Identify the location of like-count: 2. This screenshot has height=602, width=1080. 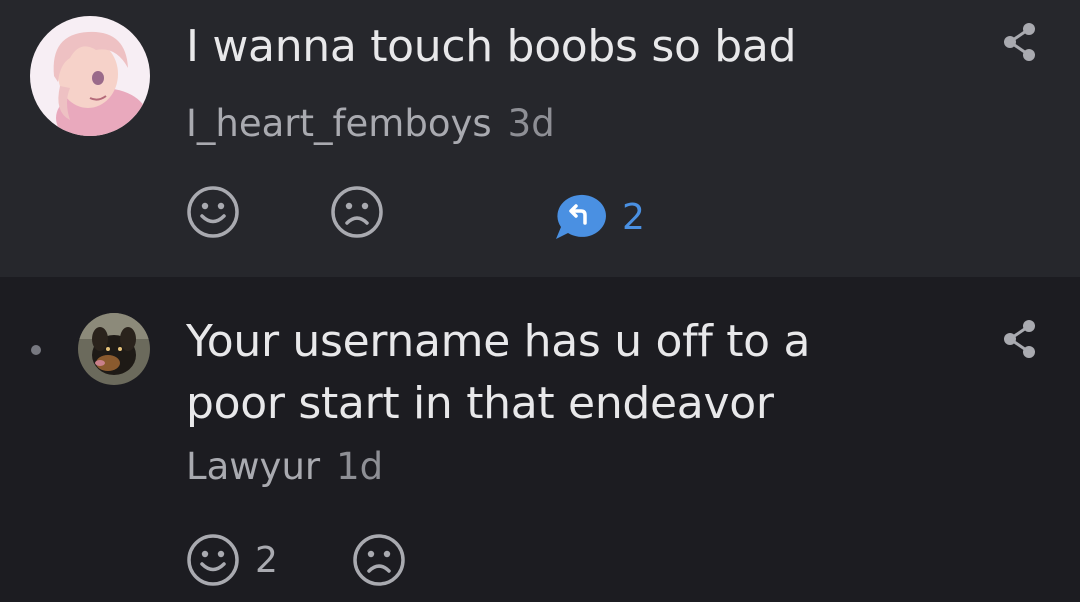
(266, 560).